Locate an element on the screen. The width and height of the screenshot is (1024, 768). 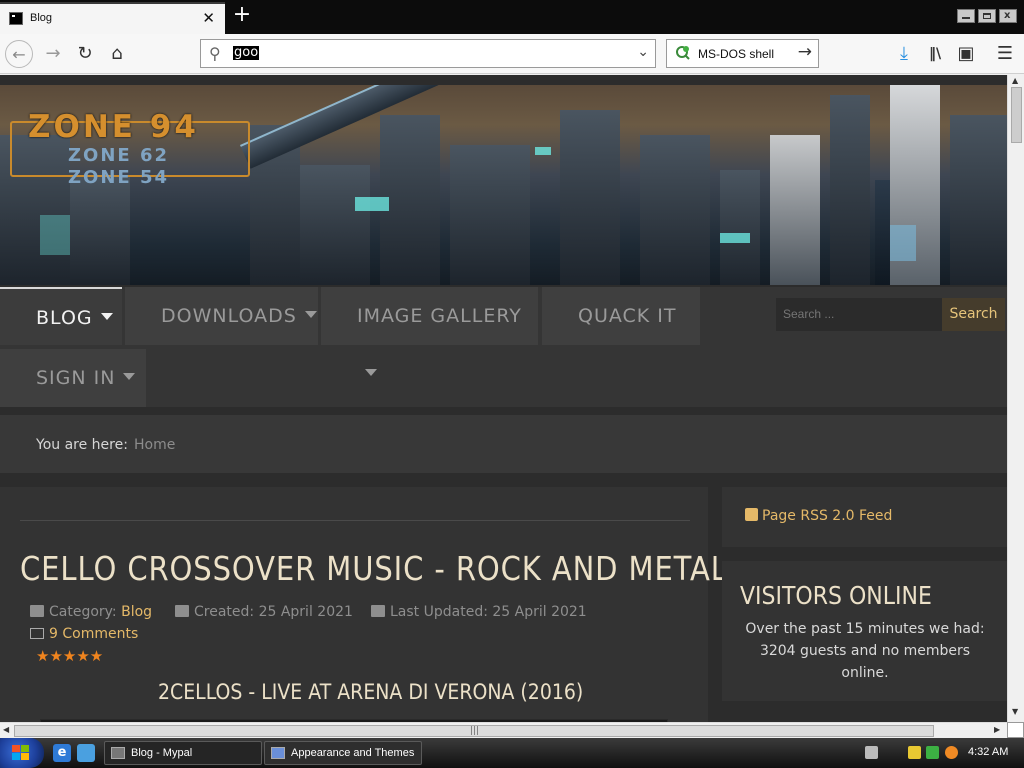
search-engine-box: MS-DOS shell → is located at coordinates (742, 53).